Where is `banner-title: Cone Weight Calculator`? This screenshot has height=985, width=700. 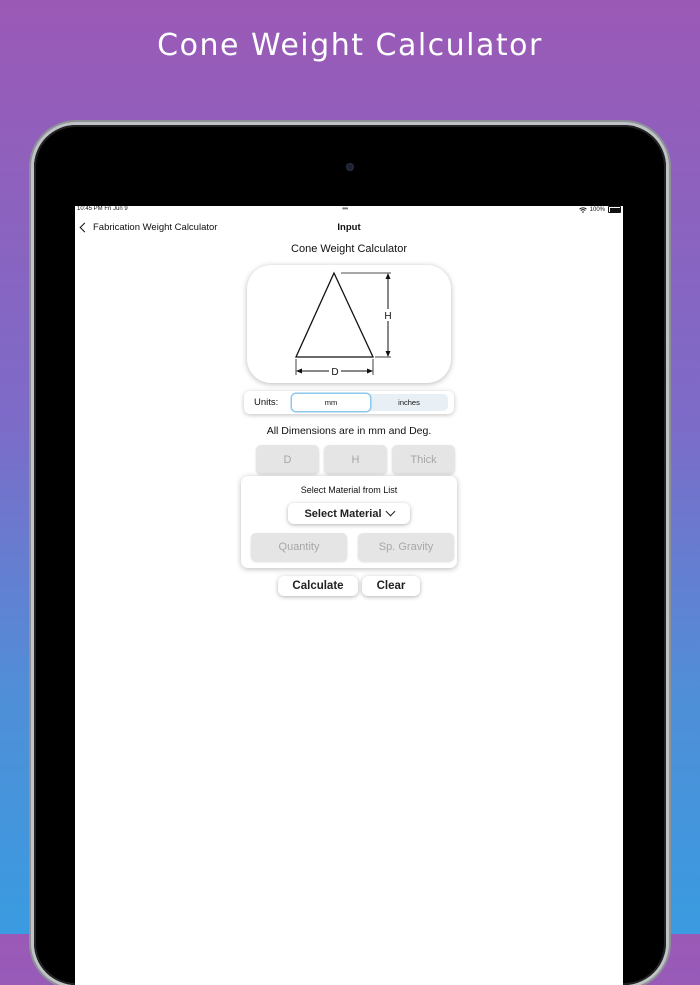
banner-title: Cone Weight Calculator is located at coordinates (350, 45).